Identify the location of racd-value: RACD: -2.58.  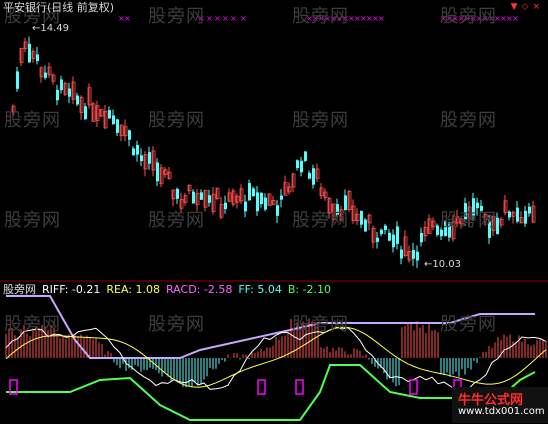
(199, 289).